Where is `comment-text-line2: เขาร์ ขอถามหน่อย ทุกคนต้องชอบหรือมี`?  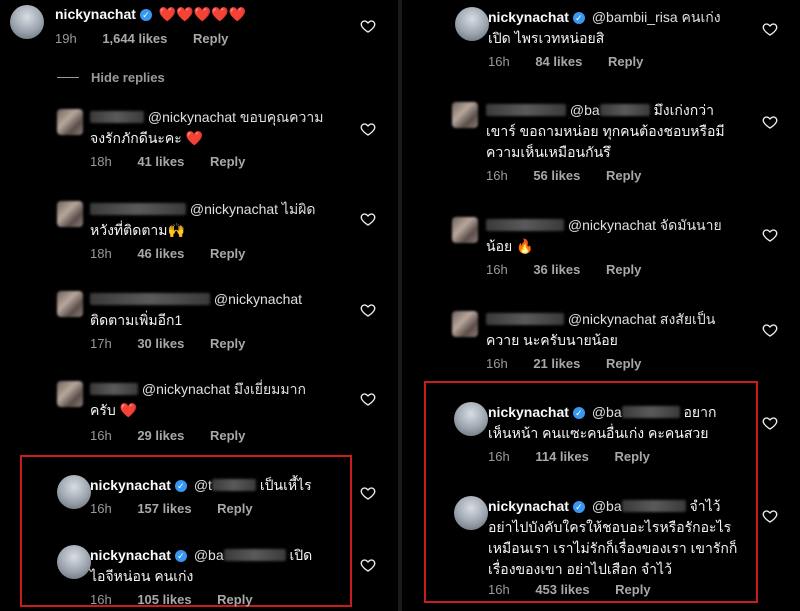
comment-text-line2: เขาร์ ขอถามหน่อย ทุกคนต้องชอบหรือมี is located at coordinates (605, 131).